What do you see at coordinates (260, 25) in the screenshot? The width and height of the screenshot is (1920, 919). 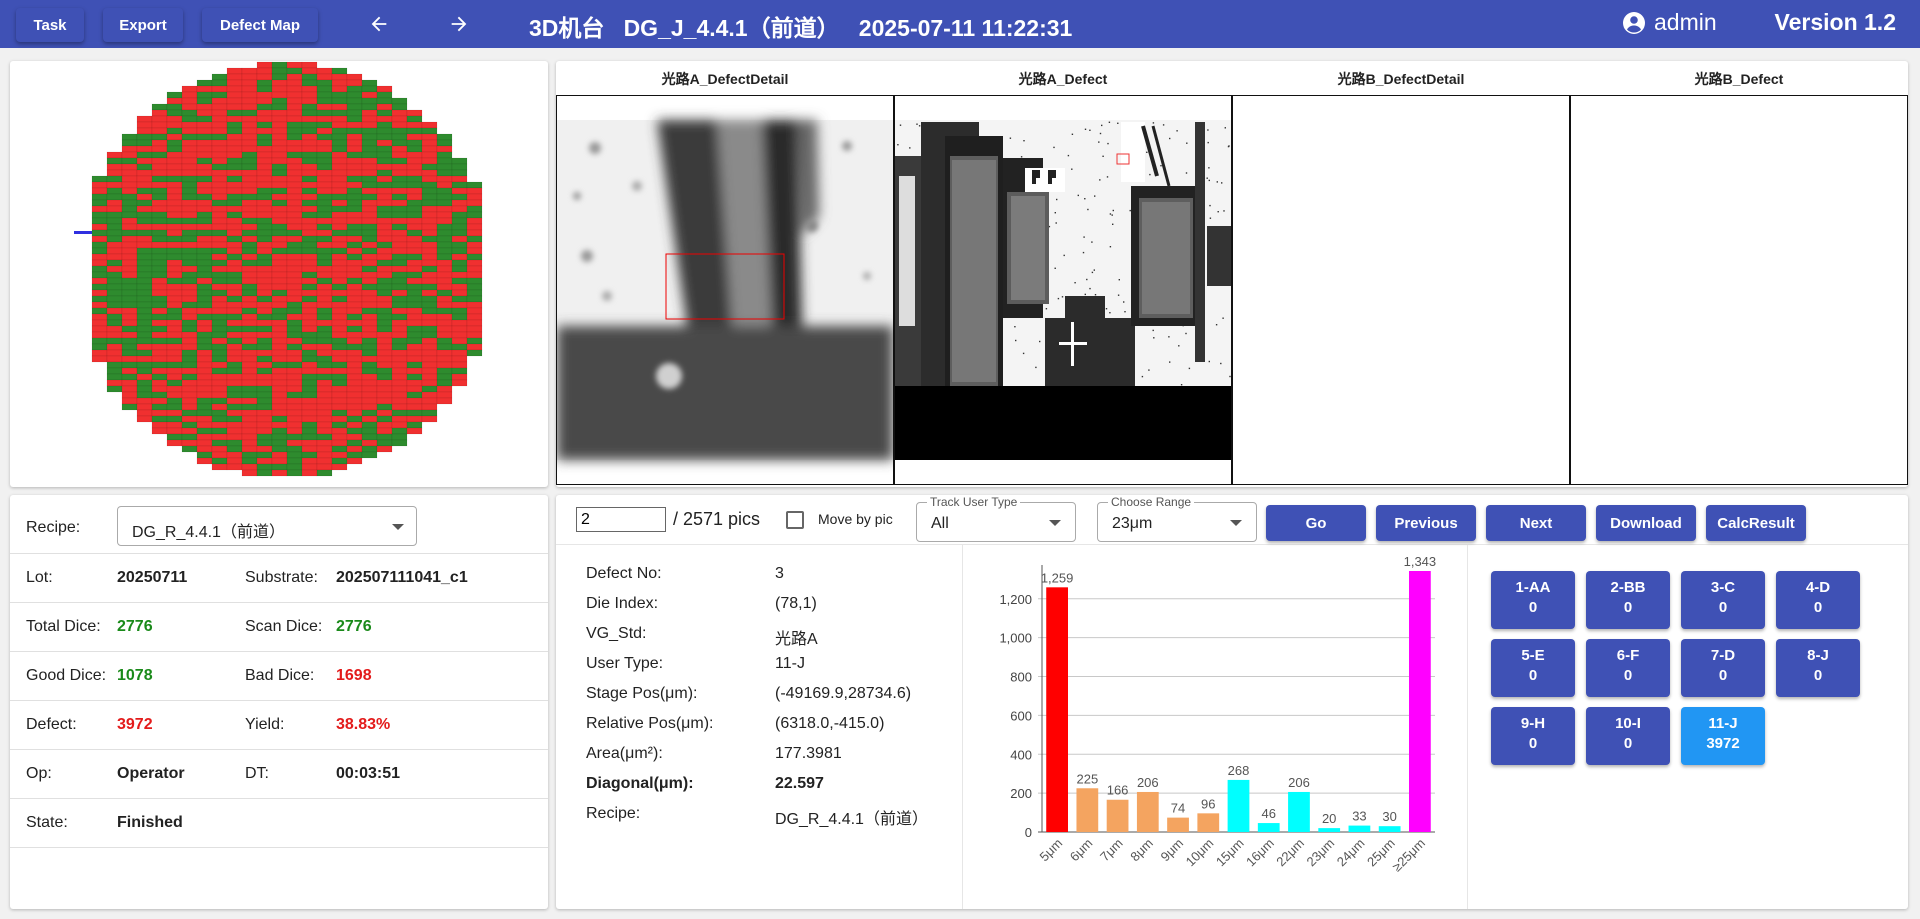 I see `defect-map-button: Defect Map` at bounding box center [260, 25].